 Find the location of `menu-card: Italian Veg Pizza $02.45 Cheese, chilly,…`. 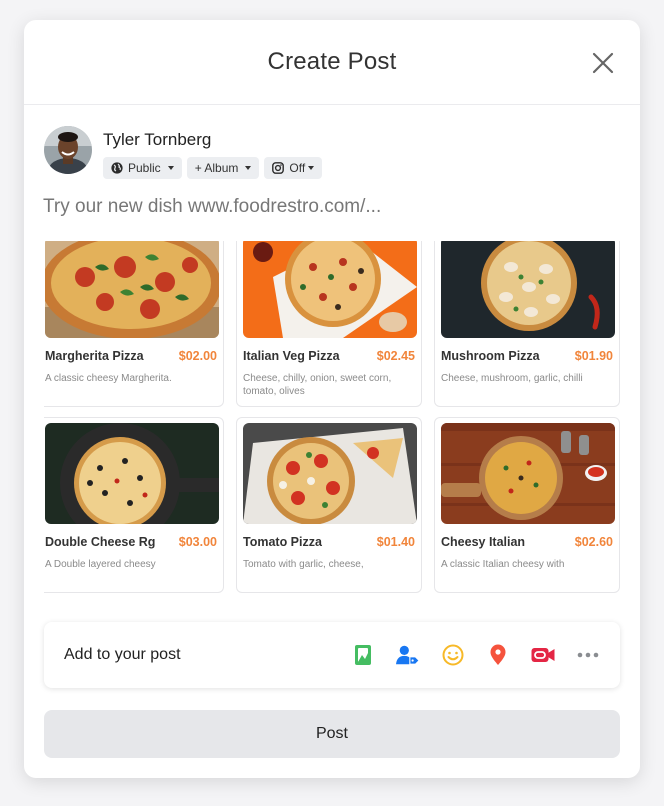

menu-card: Italian Veg Pizza $02.45 Cheese, chilly,… is located at coordinates (329, 324).